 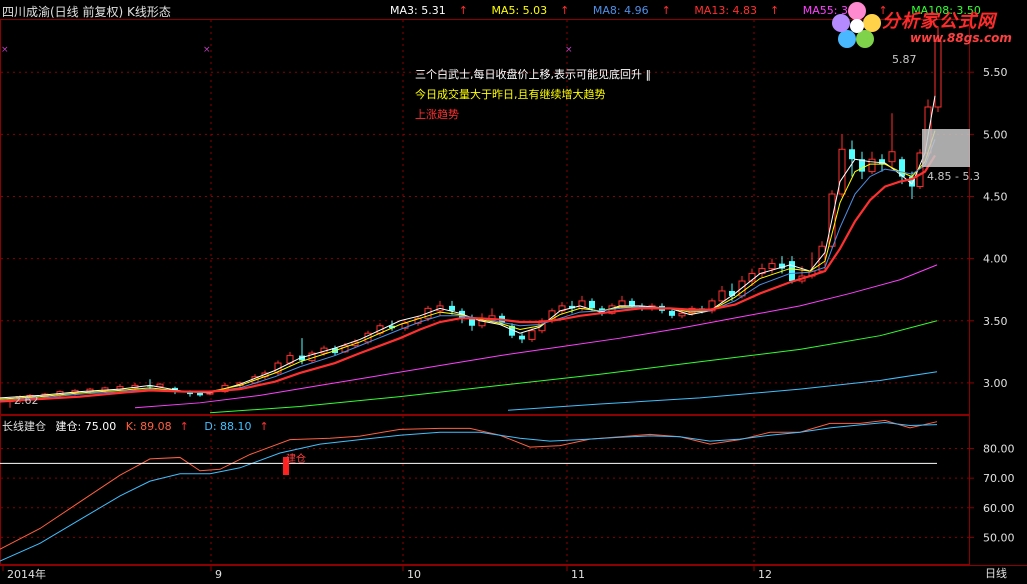 I want to click on note-line-1: 三个白武士,每日收盘价上移,表示可能见底回升 ‖, so click(x=533, y=74).